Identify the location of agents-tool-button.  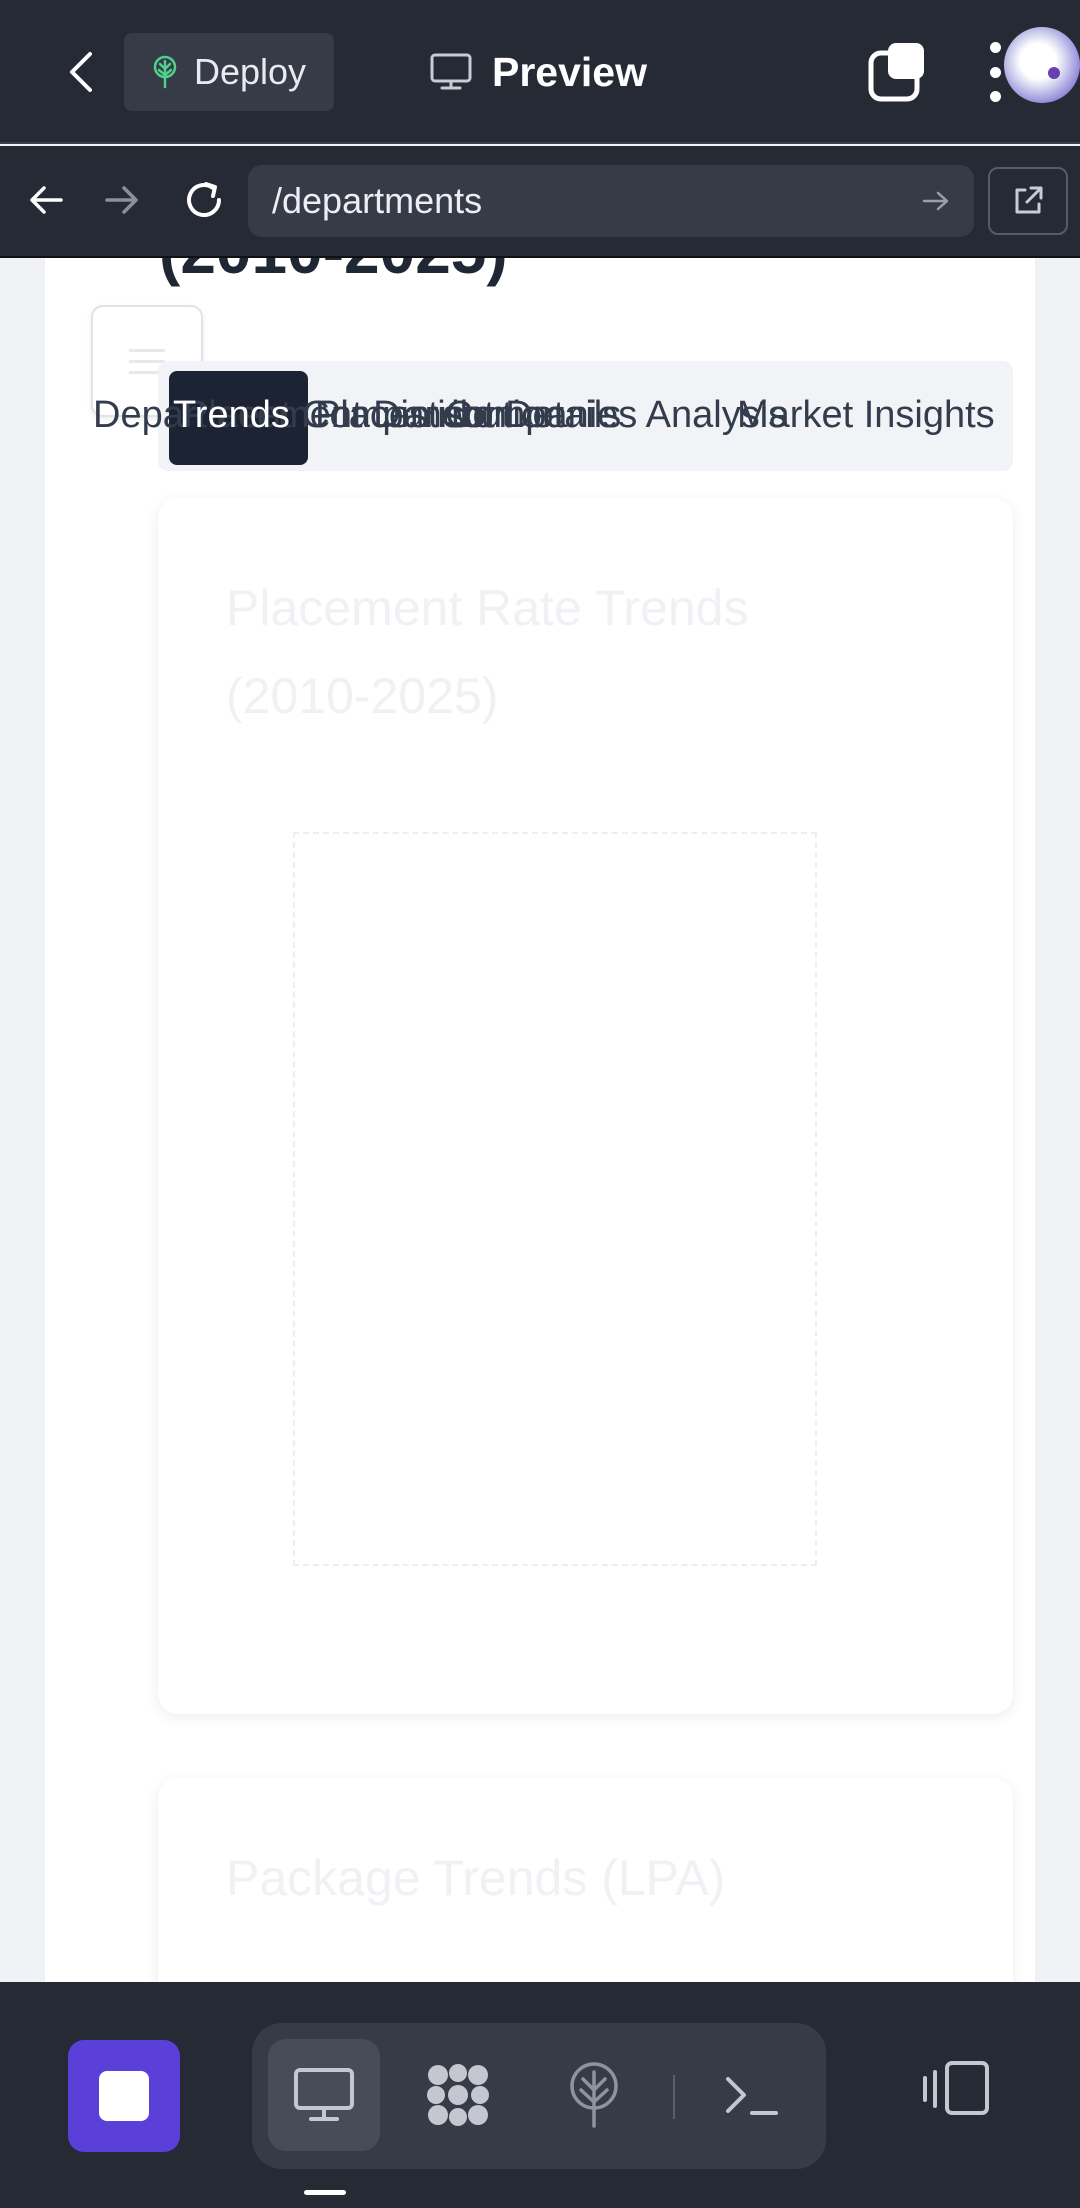
(458, 2095).